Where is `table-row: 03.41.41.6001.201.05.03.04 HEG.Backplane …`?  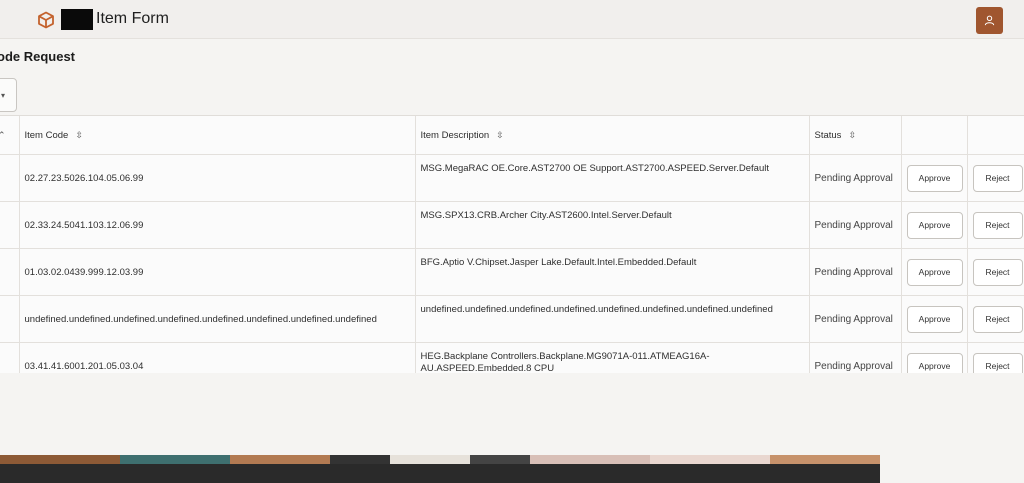 table-row: 03.41.41.6001.201.05.03.04 HEG.Backplane … is located at coordinates (512, 357).